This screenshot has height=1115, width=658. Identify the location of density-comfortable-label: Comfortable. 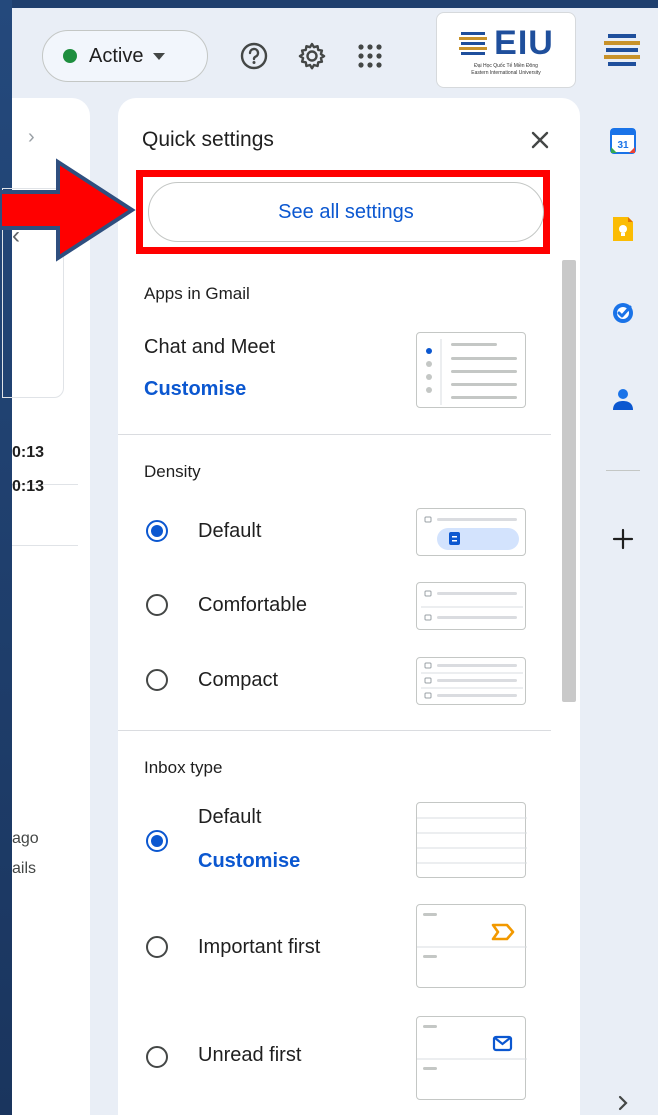
(252, 605).